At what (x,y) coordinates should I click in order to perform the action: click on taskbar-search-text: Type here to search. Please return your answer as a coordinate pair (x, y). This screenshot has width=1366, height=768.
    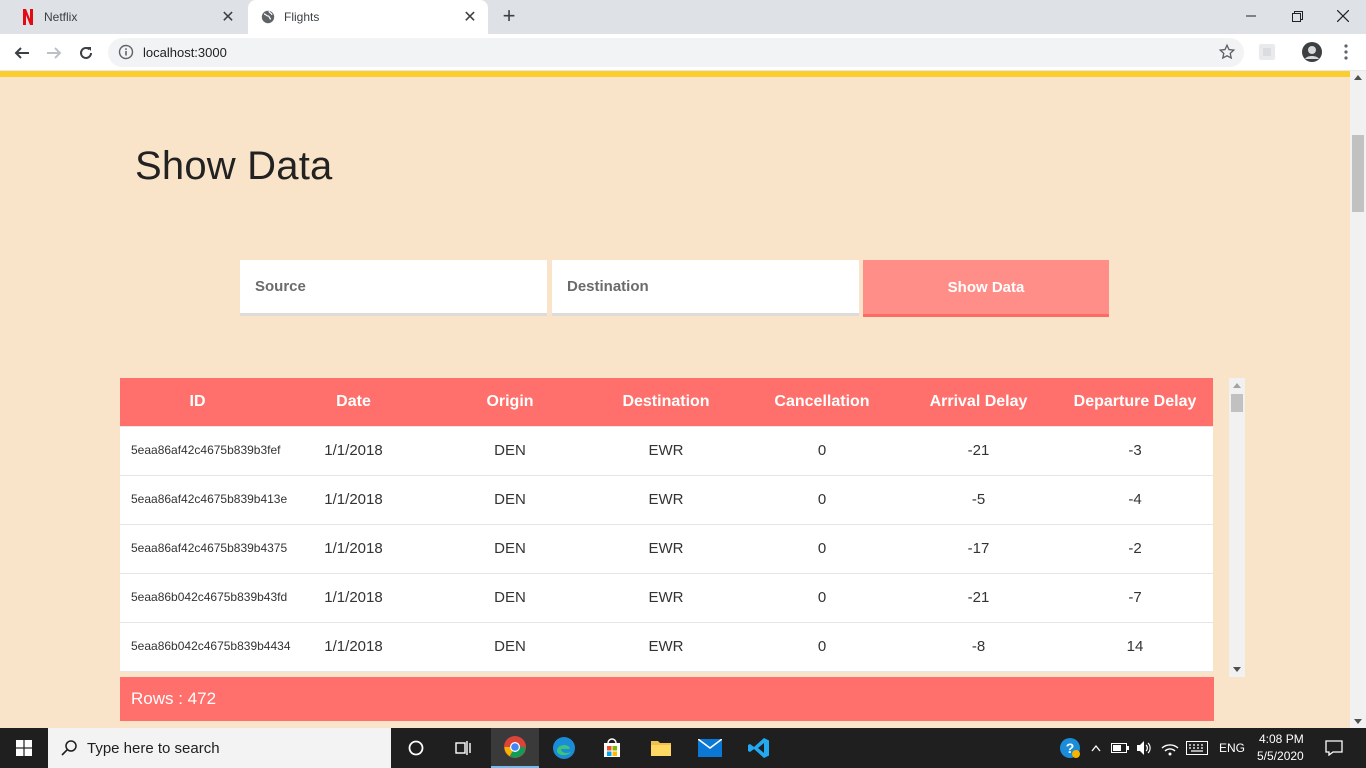
    Looking at the image, I should click on (153, 748).